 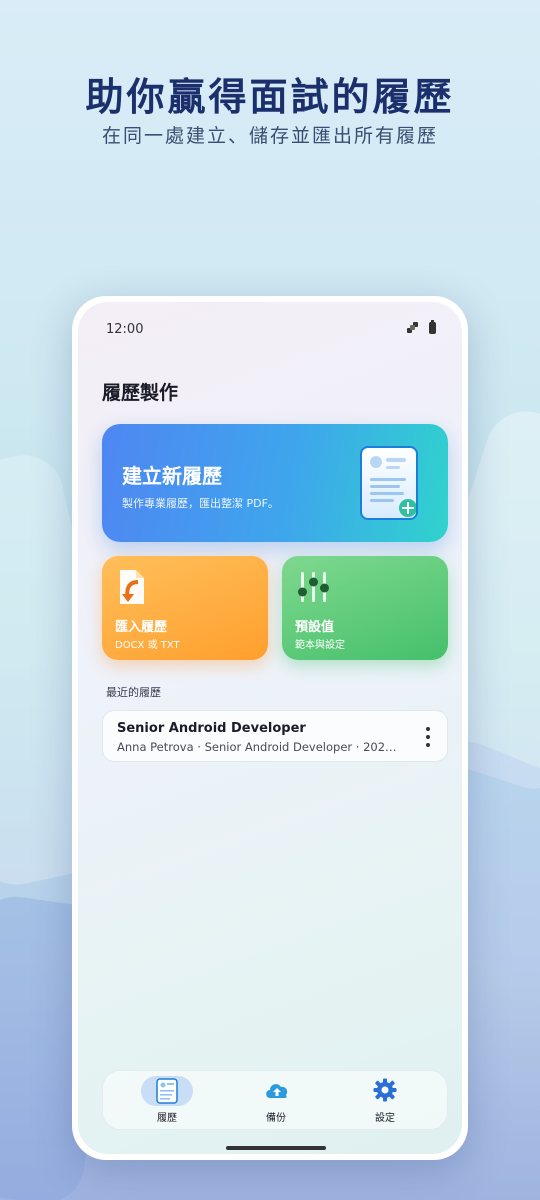 What do you see at coordinates (211, 728) in the screenshot?
I see `resume-item-title: Senior Android Developer` at bounding box center [211, 728].